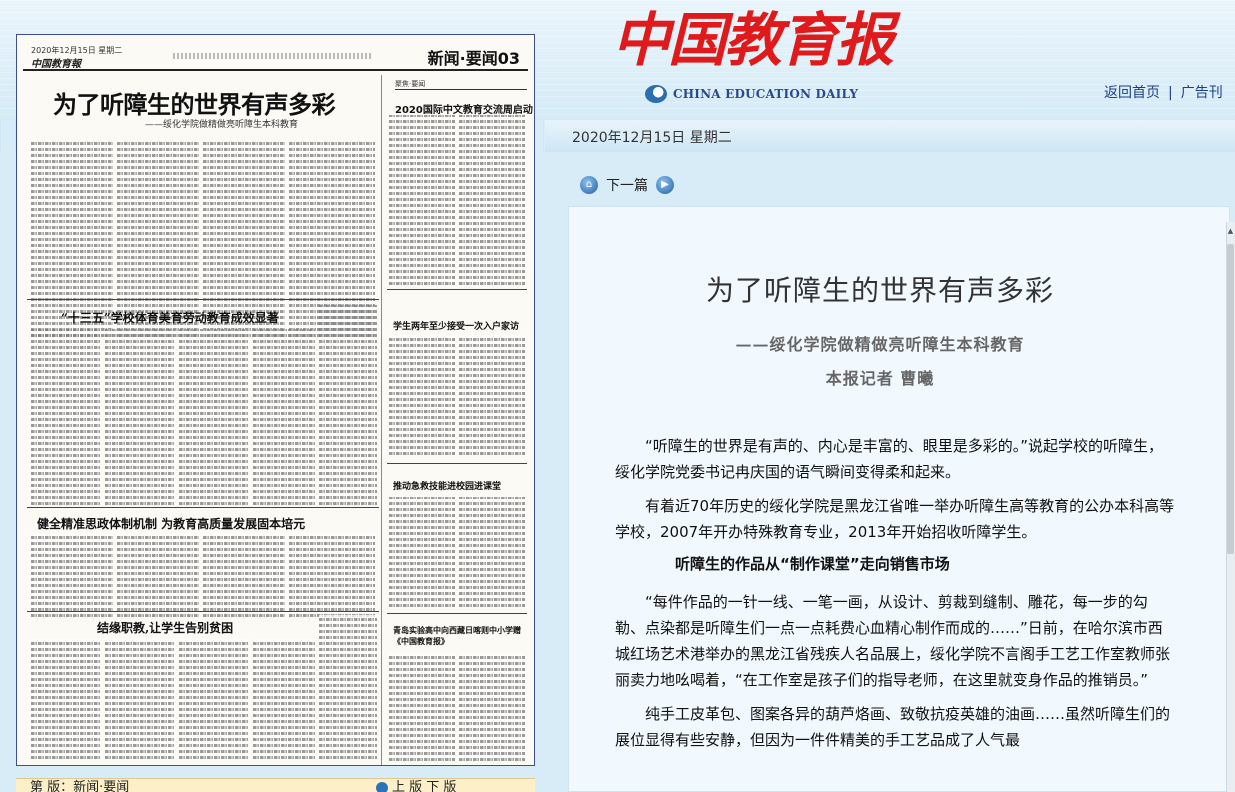  I want to click on paper-headline-3: 学生两年至少接受一次入户家访, so click(456, 325).